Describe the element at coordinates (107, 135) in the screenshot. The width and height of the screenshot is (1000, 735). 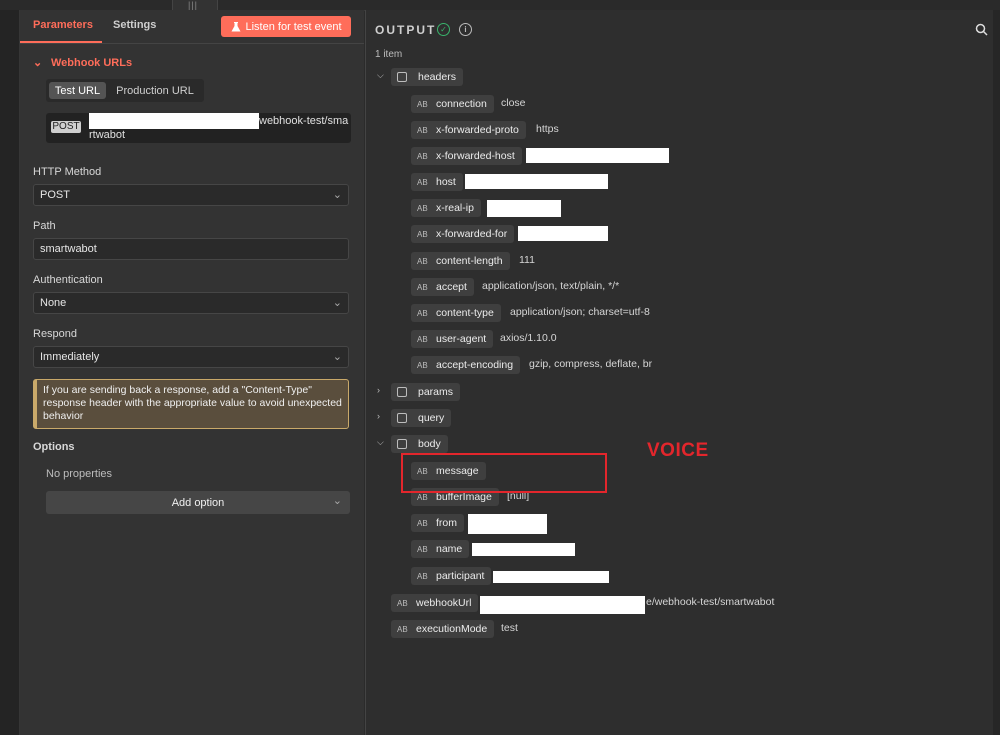
I see `url-text-line-2: rtwabot` at that location.